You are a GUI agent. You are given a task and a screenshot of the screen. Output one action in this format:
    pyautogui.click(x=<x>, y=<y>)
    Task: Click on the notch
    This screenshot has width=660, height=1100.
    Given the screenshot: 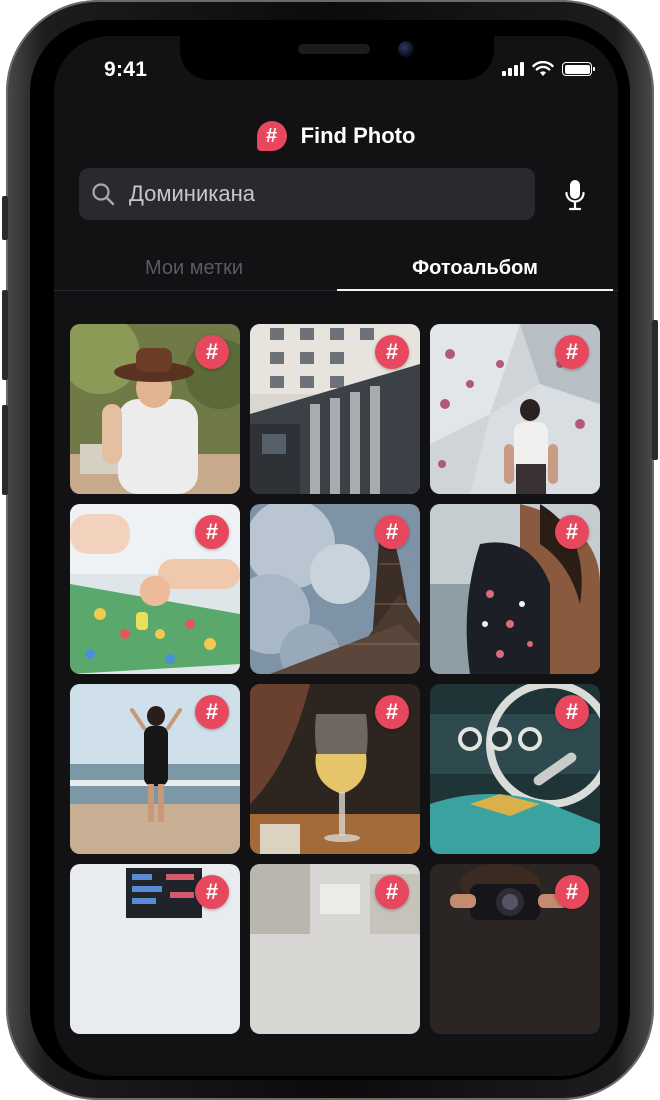 What is the action you would take?
    pyautogui.click(x=337, y=58)
    